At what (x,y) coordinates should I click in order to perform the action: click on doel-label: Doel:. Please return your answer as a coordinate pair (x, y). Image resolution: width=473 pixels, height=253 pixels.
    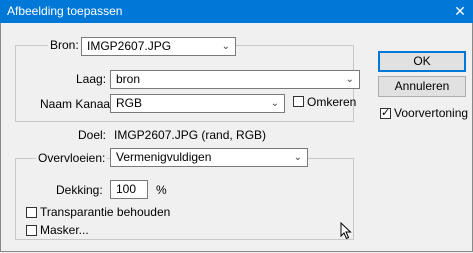
    Looking at the image, I should click on (92, 135).